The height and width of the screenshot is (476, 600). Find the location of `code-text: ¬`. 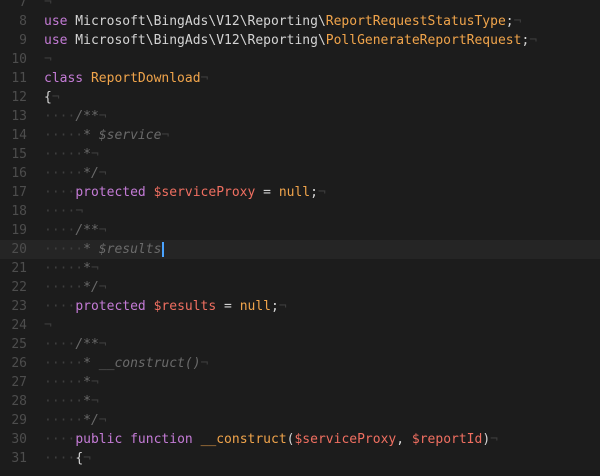

code-text: ¬ is located at coordinates (48, 59).